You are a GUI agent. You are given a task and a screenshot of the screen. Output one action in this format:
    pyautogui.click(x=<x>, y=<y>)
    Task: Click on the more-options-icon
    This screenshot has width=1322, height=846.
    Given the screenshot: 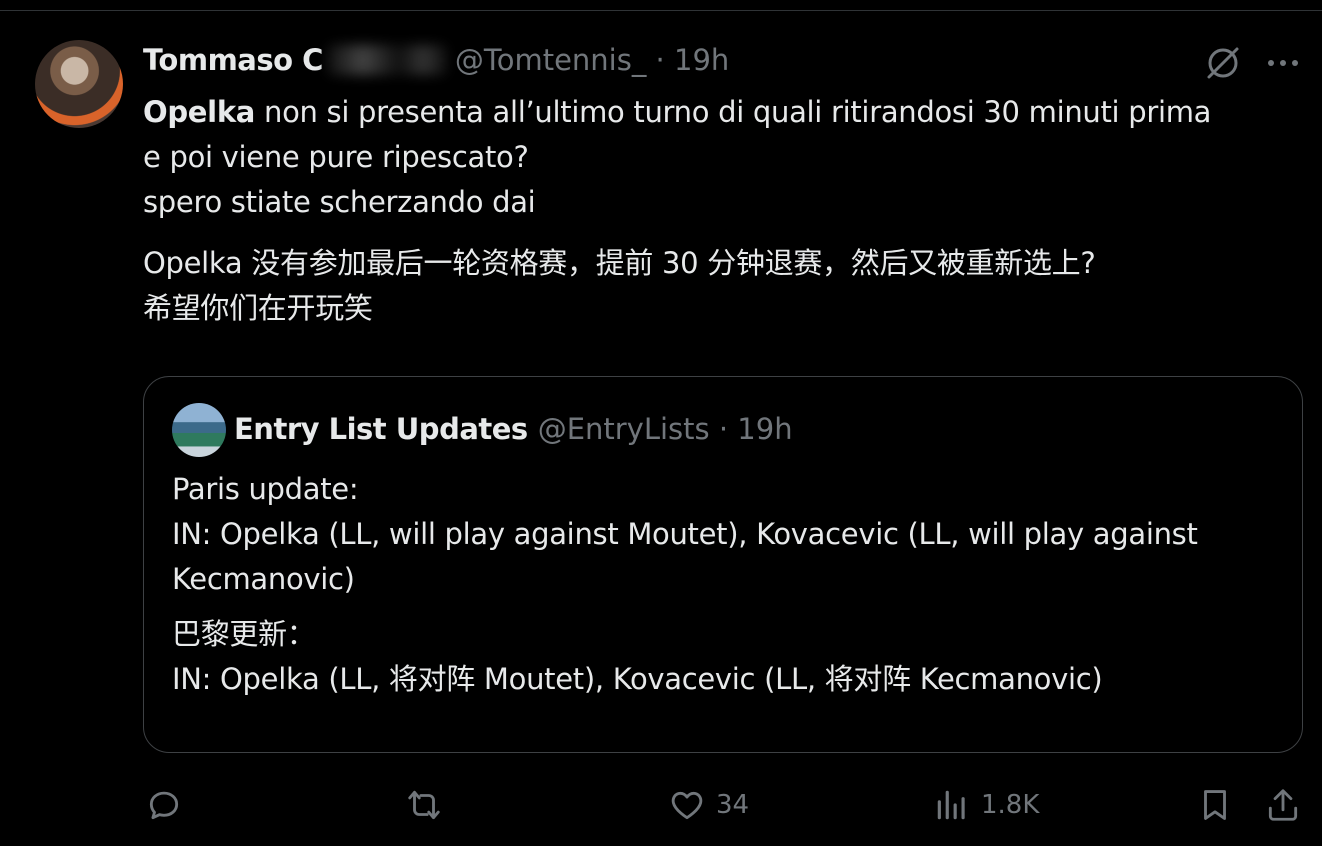 What is the action you would take?
    pyautogui.click(x=1283, y=63)
    